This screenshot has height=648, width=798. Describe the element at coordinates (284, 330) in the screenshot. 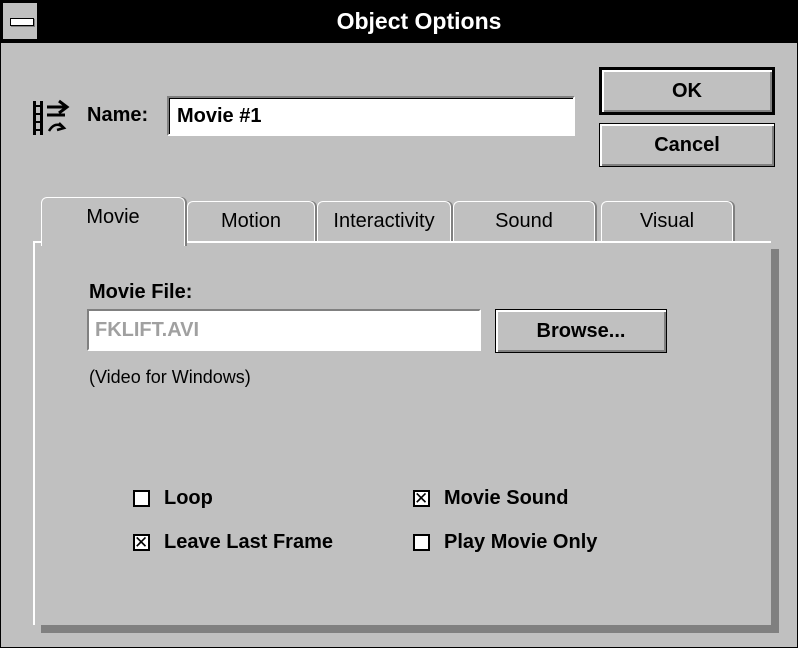

I see `movie-file-field: FKLIFT.AVI` at that location.